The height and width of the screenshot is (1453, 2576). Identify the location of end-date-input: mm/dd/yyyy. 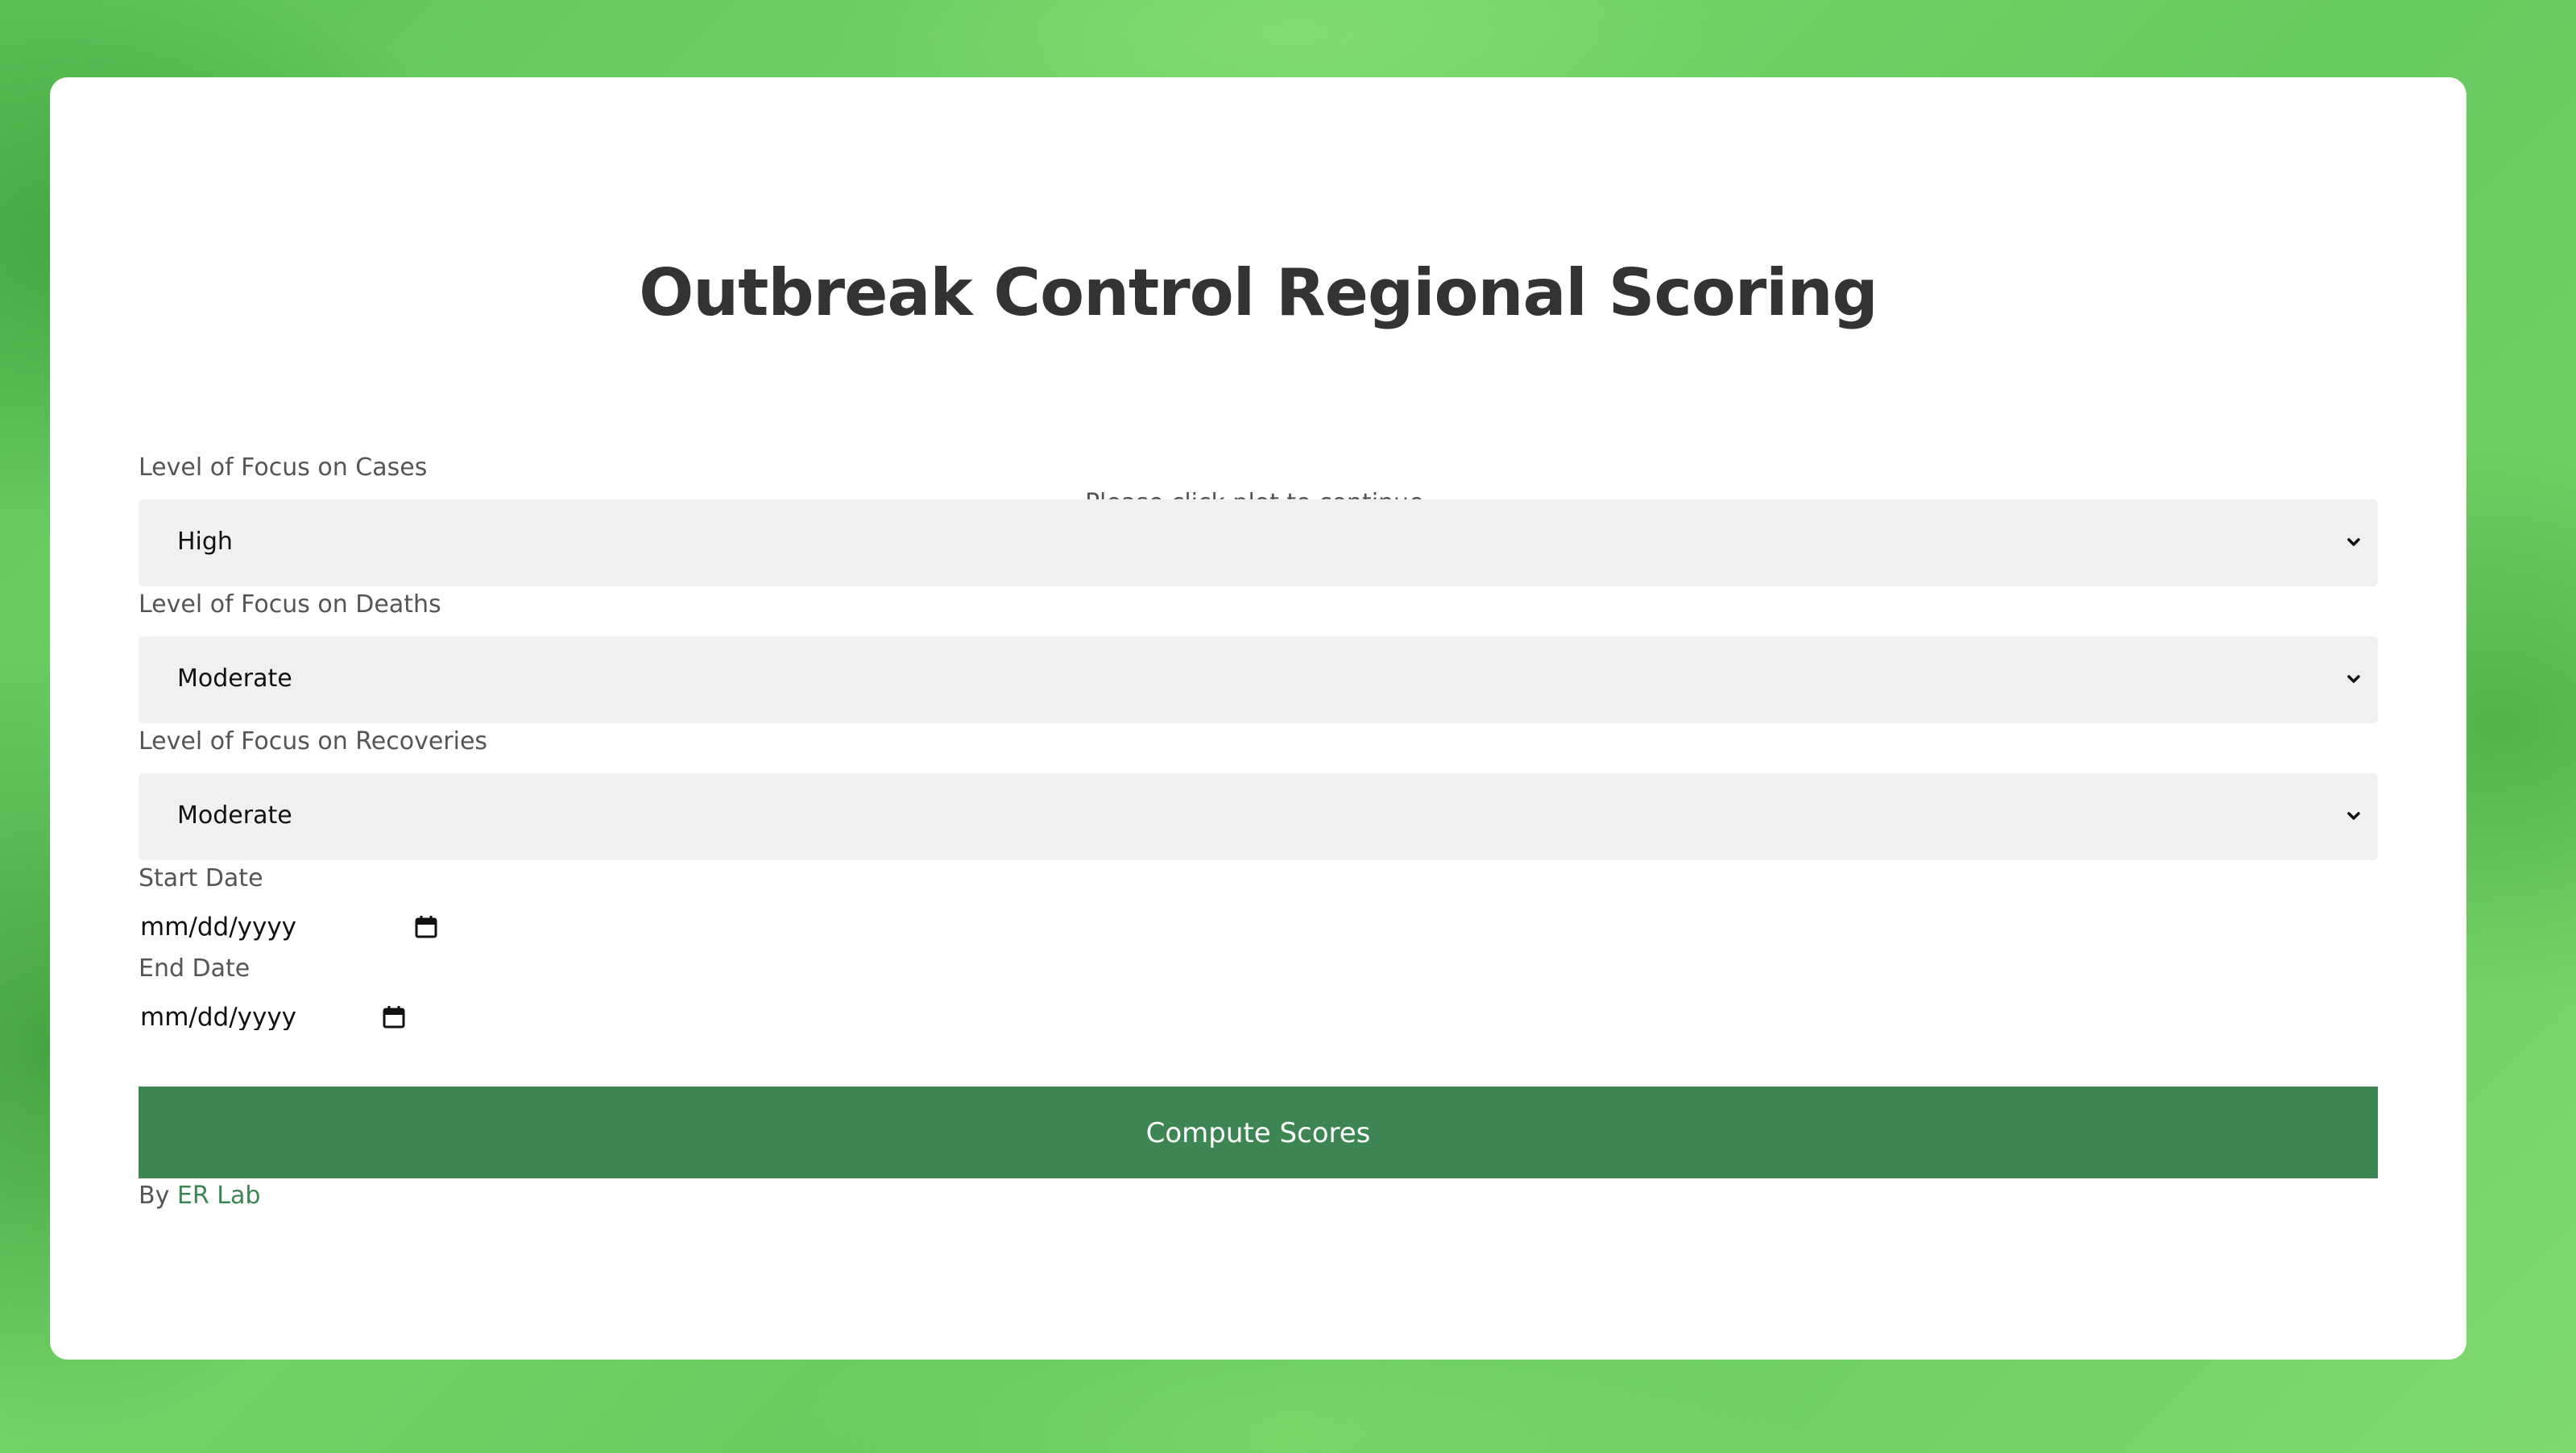
(275, 1018).